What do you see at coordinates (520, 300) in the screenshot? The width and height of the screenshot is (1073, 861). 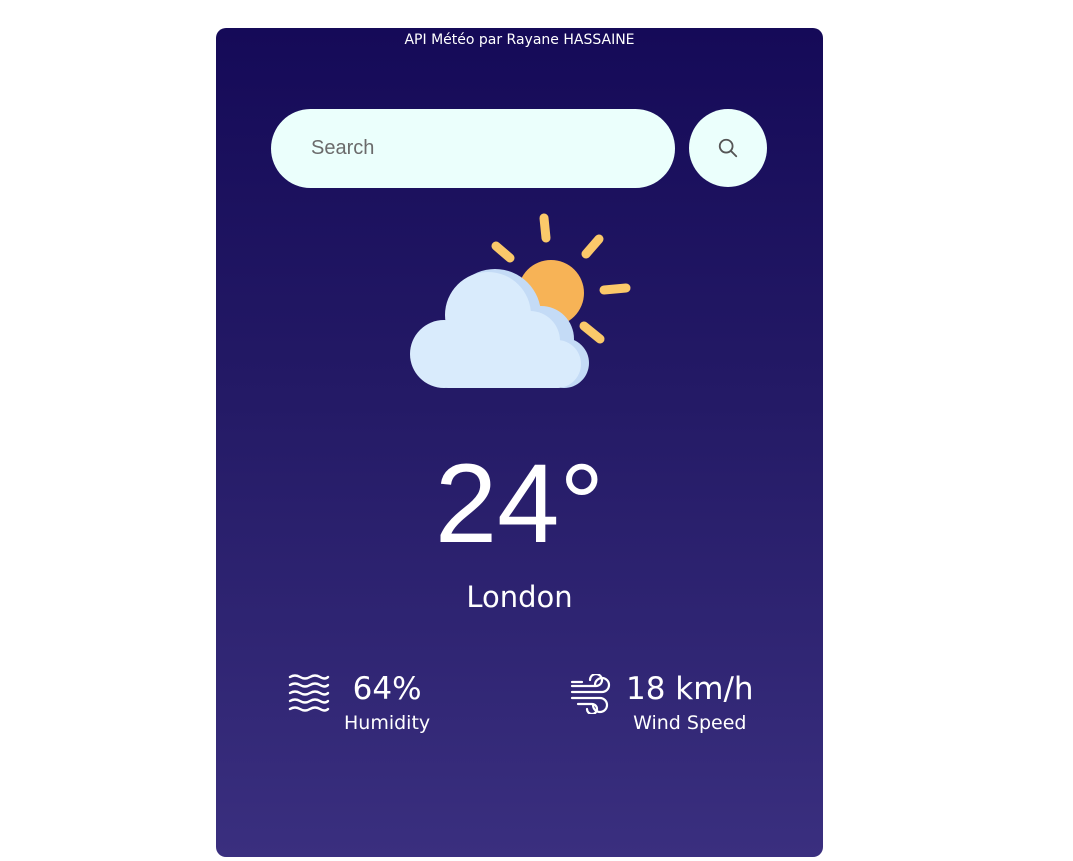 I see `partly-cloudy-sun-icon` at bounding box center [520, 300].